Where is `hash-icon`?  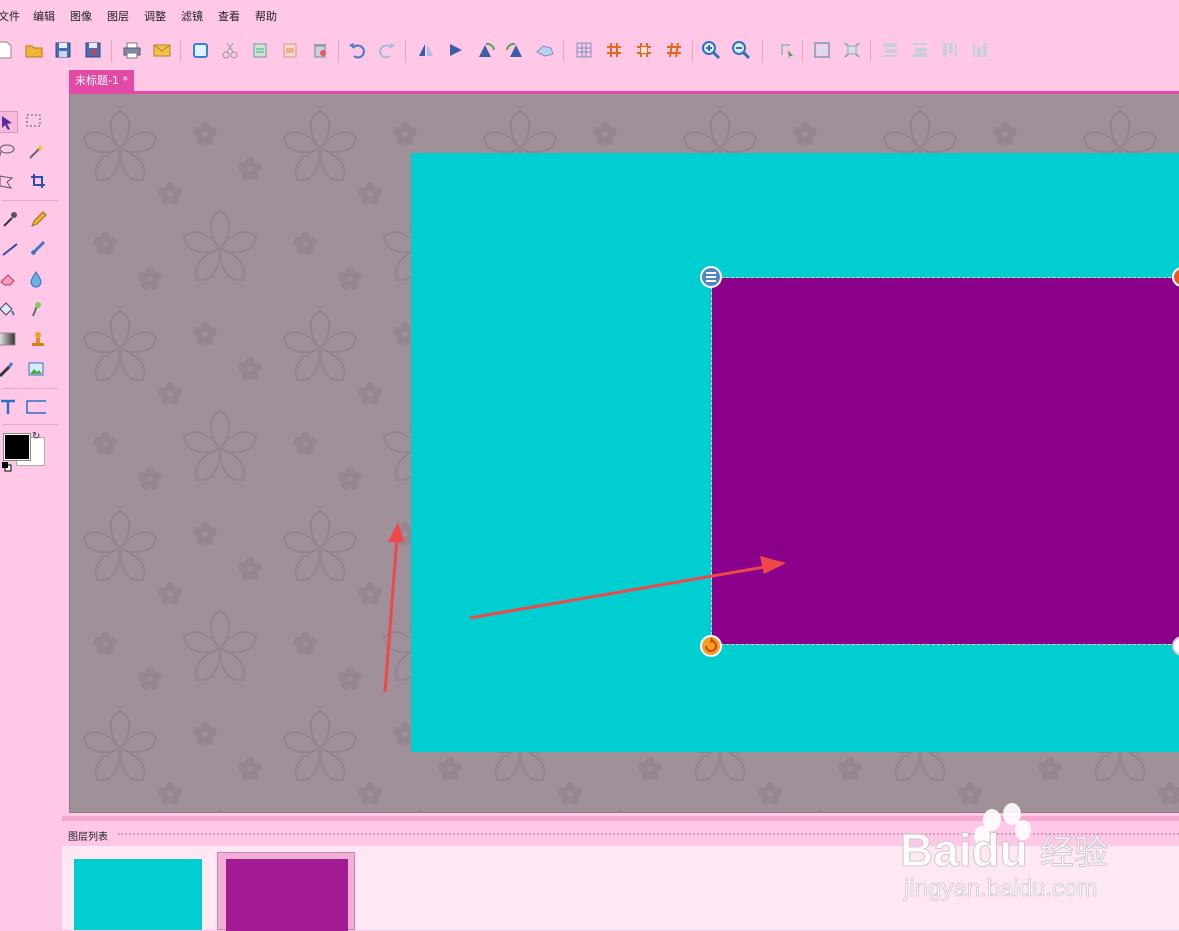 hash-icon is located at coordinates (674, 50).